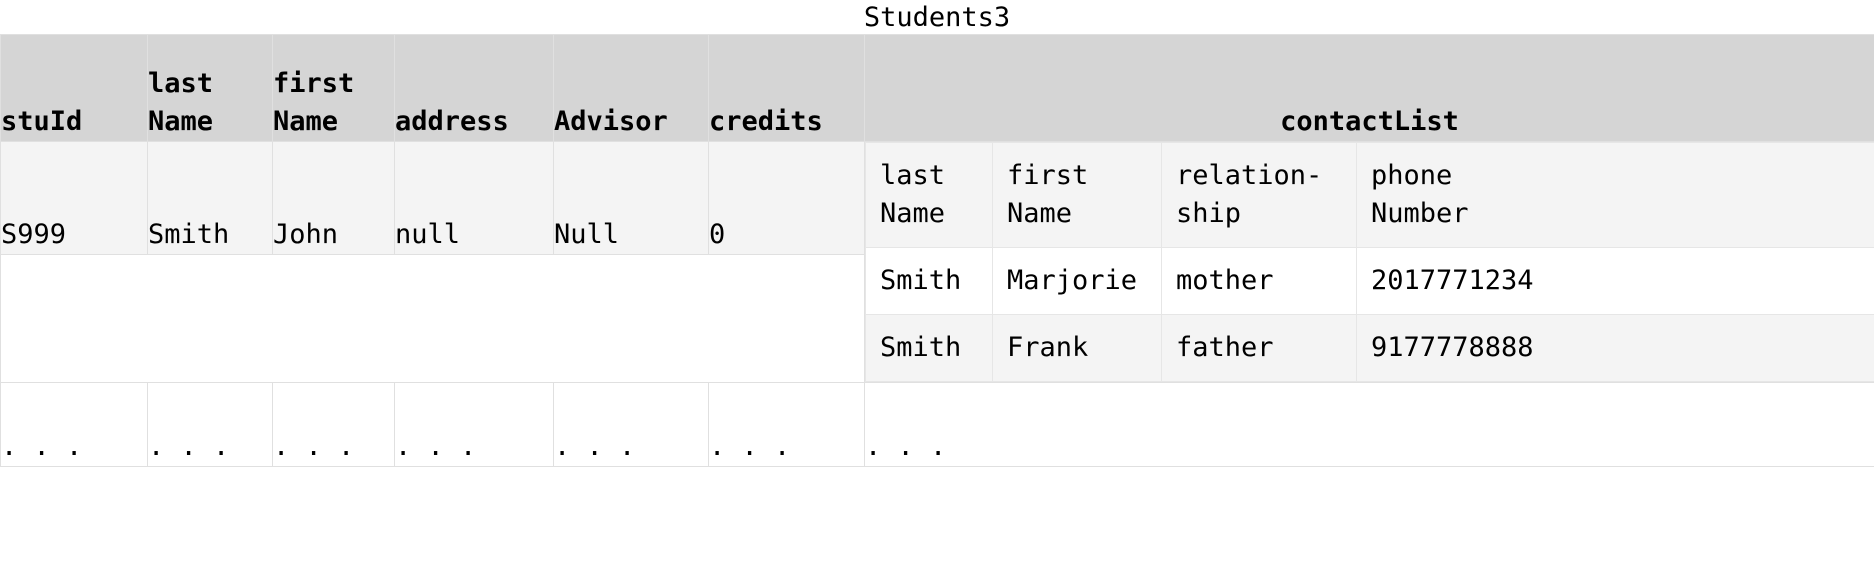  I want to click on cell-ellipsis-stuid: . . ., so click(74, 424).